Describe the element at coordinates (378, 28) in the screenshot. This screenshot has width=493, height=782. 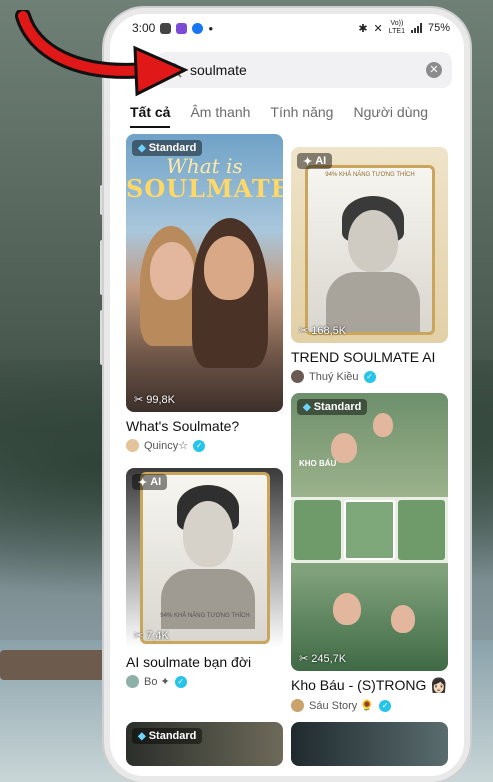
I see `mute-icon: ✕` at that location.